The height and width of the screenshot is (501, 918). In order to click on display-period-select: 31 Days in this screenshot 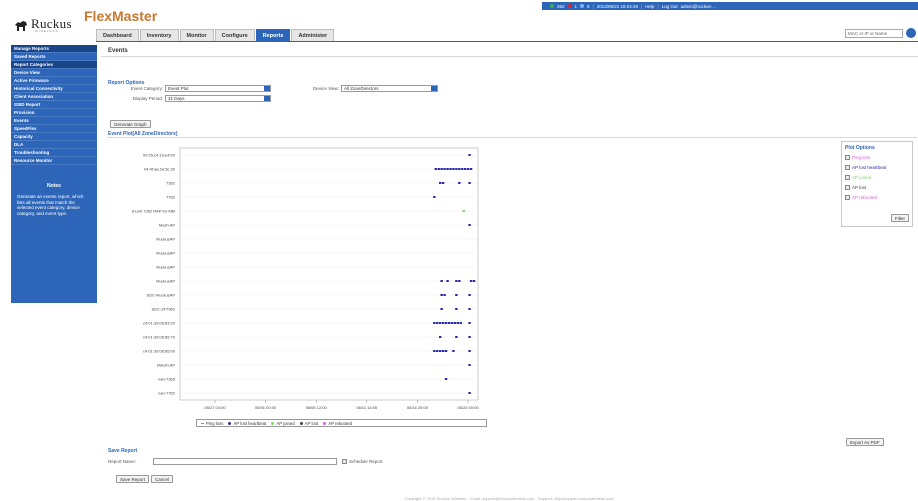, I will do `click(218, 98)`.